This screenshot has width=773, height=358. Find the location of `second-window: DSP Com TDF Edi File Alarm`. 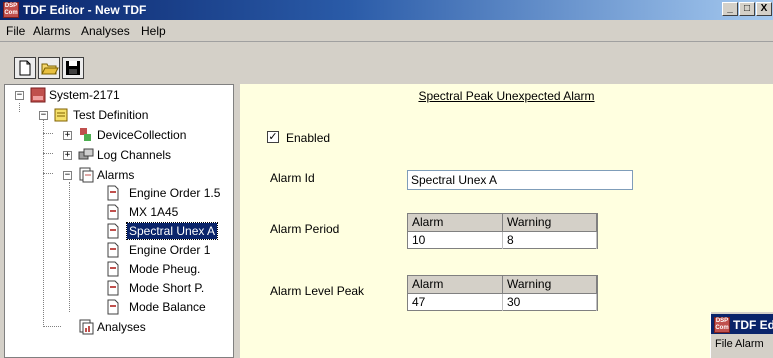

second-window: DSP Com TDF Edi File Alarm is located at coordinates (741, 335).